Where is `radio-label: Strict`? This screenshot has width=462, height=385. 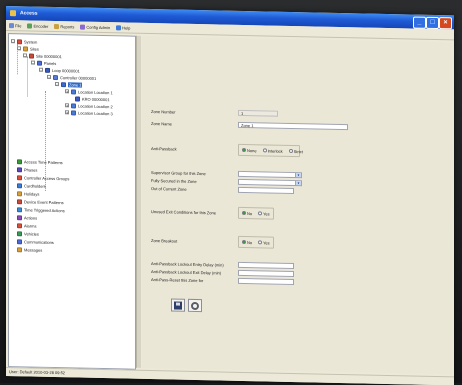
radio-label: Strict is located at coordinates (298, 151).